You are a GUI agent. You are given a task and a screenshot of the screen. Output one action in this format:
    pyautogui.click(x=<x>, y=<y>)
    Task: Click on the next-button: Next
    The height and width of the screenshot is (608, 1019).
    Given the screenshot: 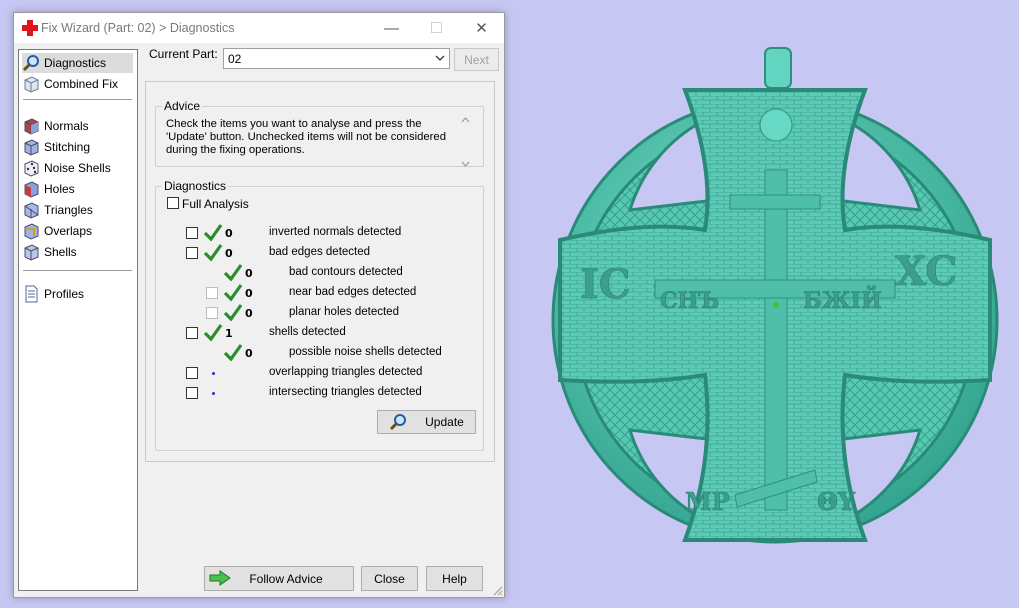 What is the action you would take?
    pyautogui.click(x=476, y=59)
    